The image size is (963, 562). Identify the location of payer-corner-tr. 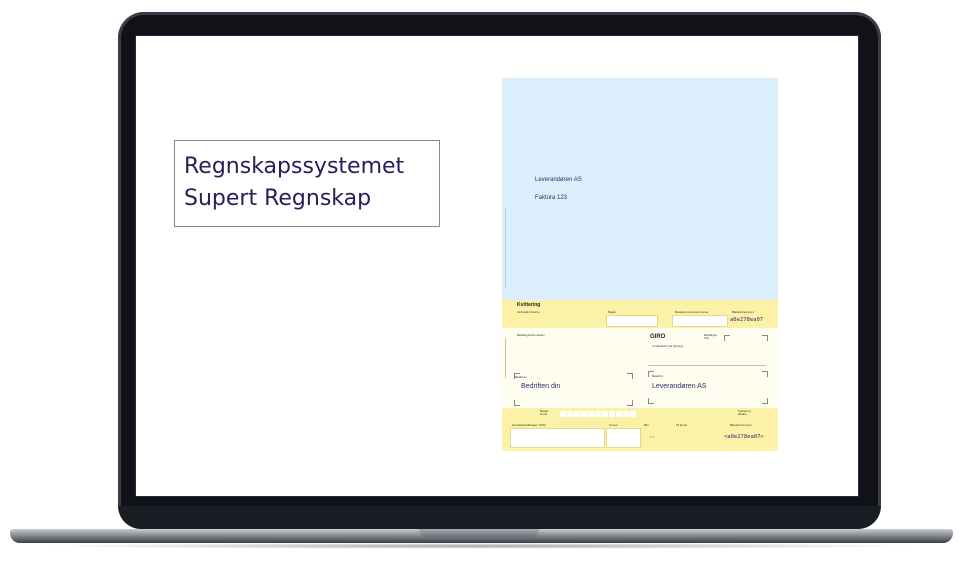
(630, 376).